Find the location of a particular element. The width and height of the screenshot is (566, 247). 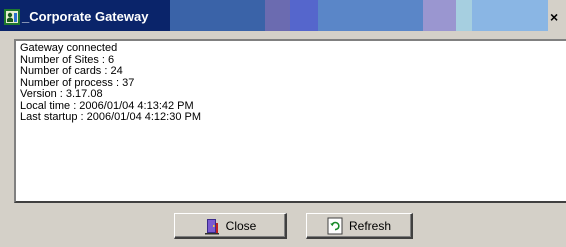

gateway-app-icon is located at coordinates (12, 17).